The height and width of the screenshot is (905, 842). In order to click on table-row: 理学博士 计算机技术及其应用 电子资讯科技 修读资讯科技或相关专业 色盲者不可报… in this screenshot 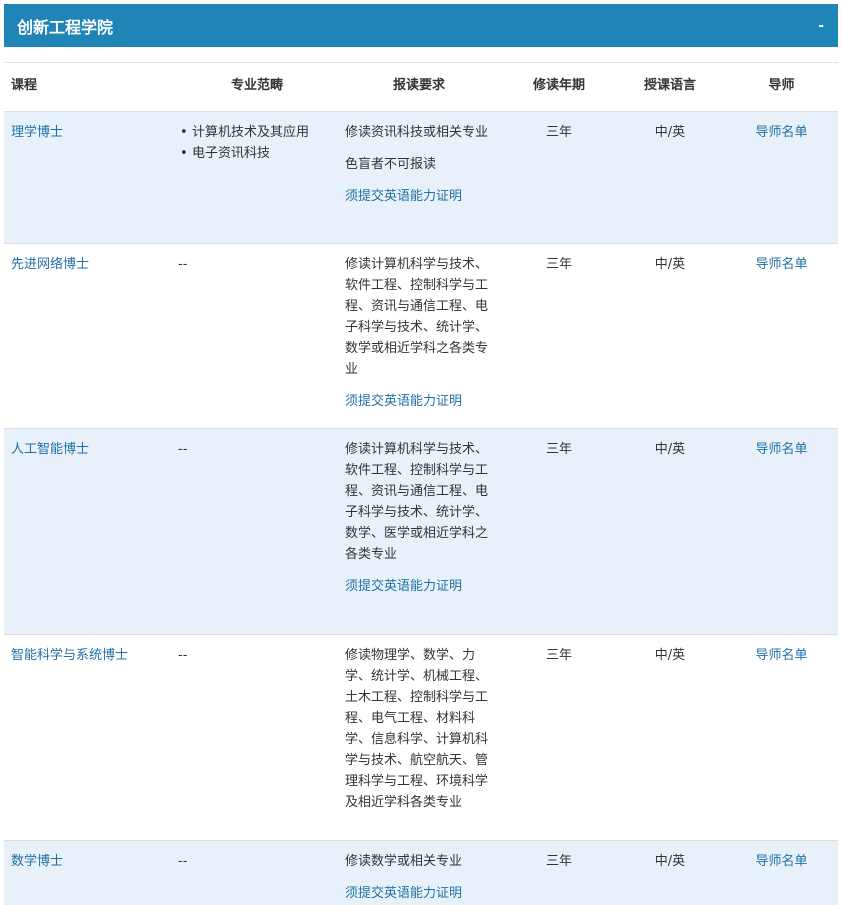, I will do `click(421, 177)`.